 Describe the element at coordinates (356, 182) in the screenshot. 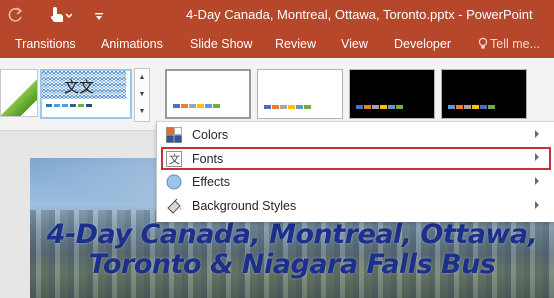

I see `menu-item-effects: Effects` at that location.